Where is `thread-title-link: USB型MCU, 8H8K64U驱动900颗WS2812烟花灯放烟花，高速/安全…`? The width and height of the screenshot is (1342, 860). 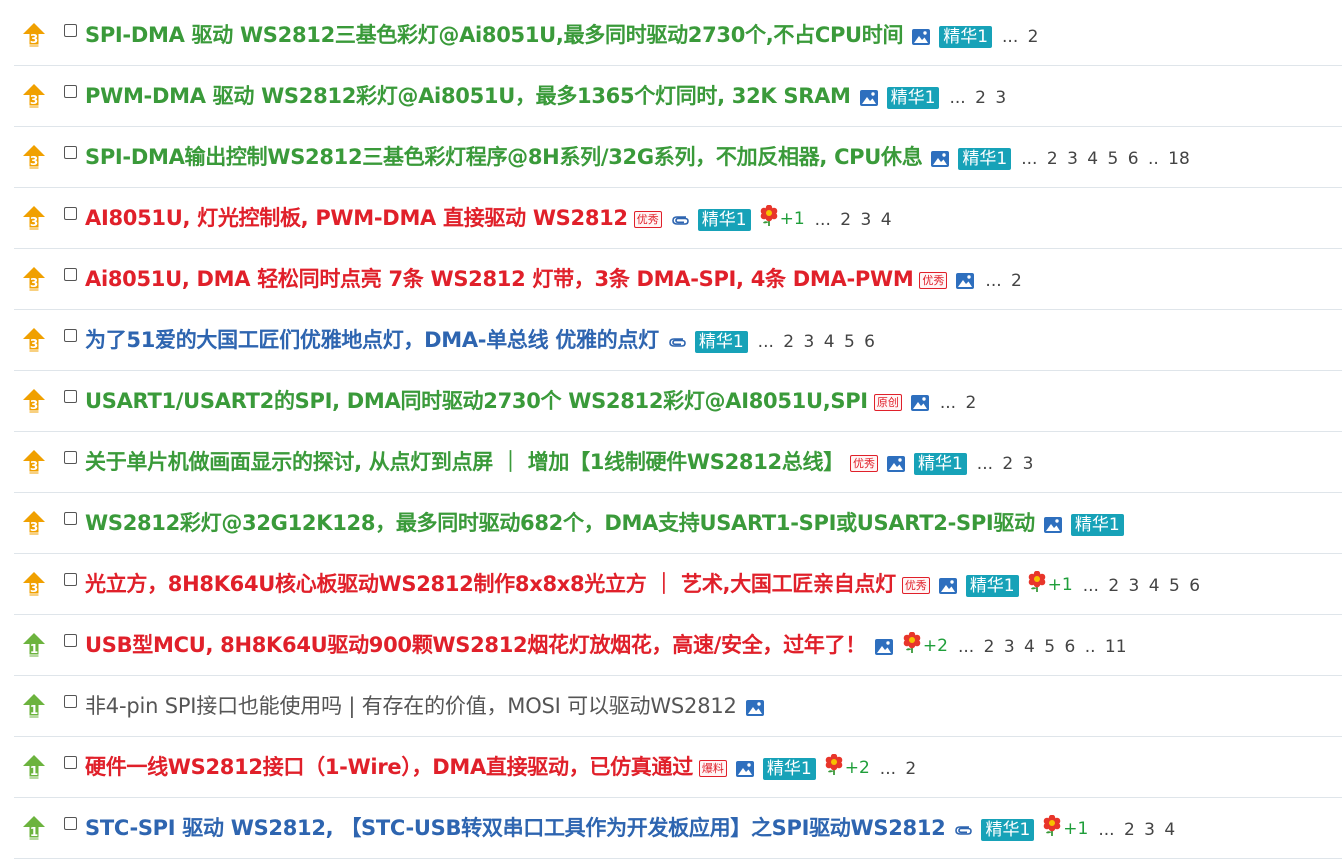 thread-title-link: USB型MCU, 8H8K64U驱动900颗WS2812烟花灯放烟花，高速/安全… is located at coordinates (475, 644).